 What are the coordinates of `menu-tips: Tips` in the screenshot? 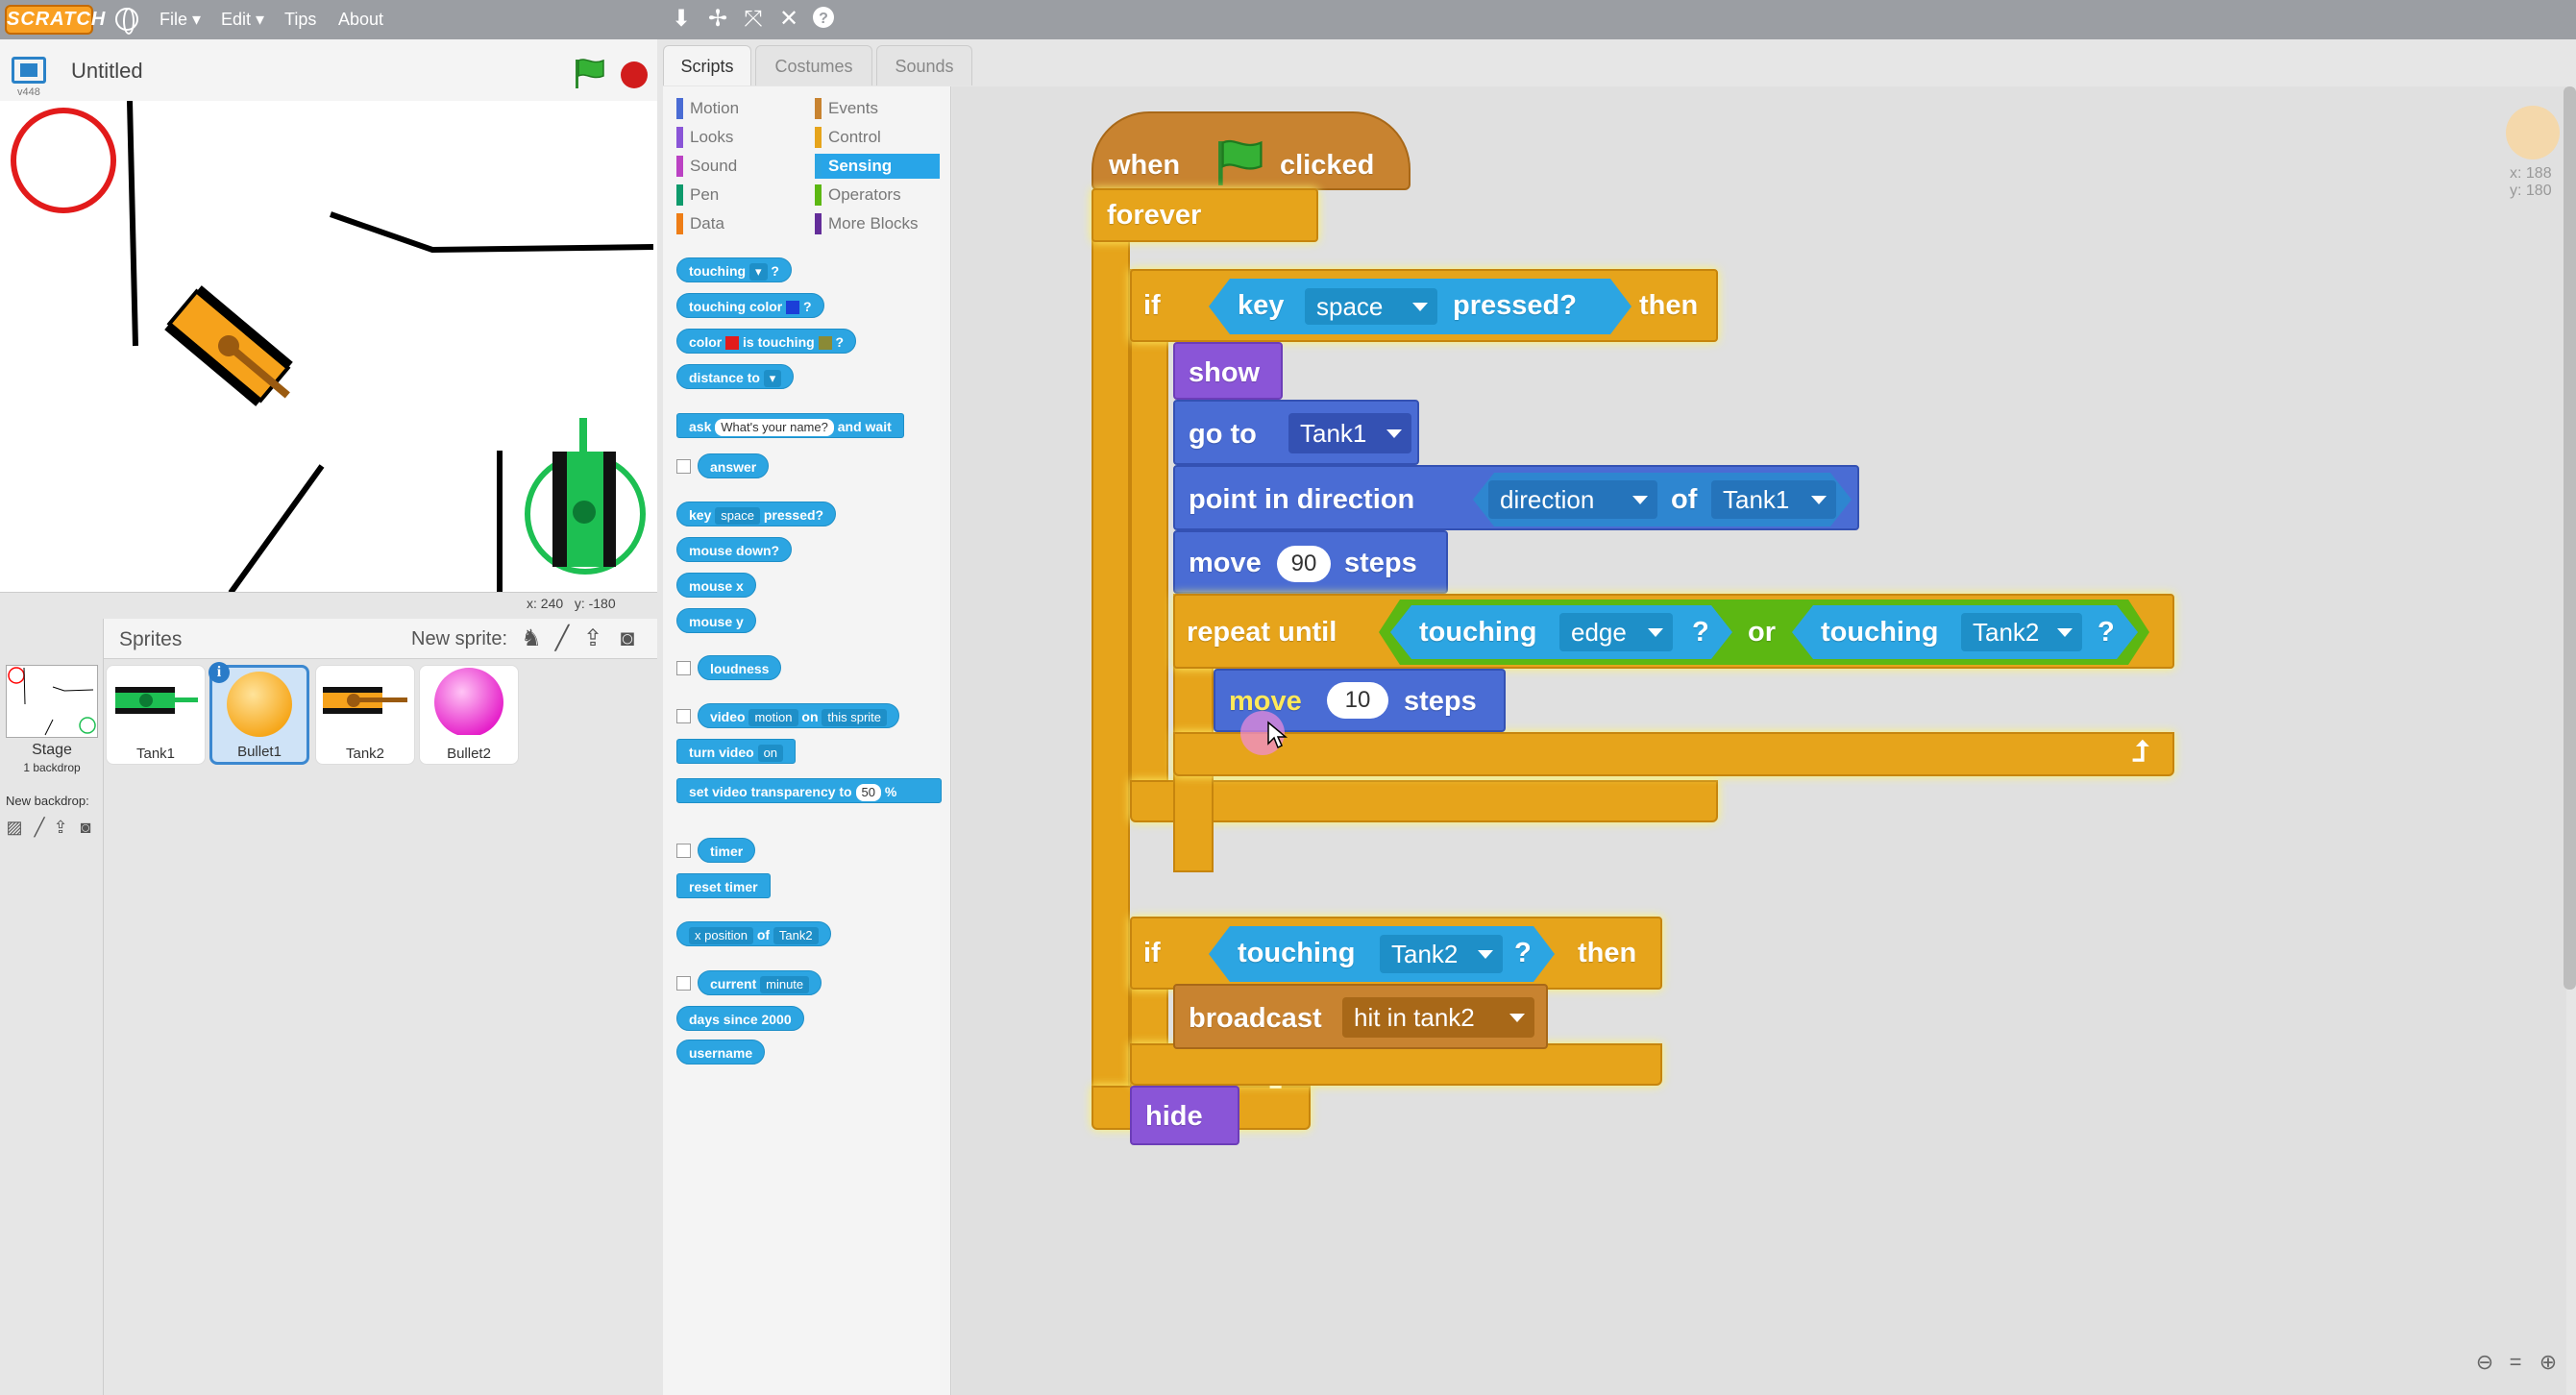 It's located at (300, 19).